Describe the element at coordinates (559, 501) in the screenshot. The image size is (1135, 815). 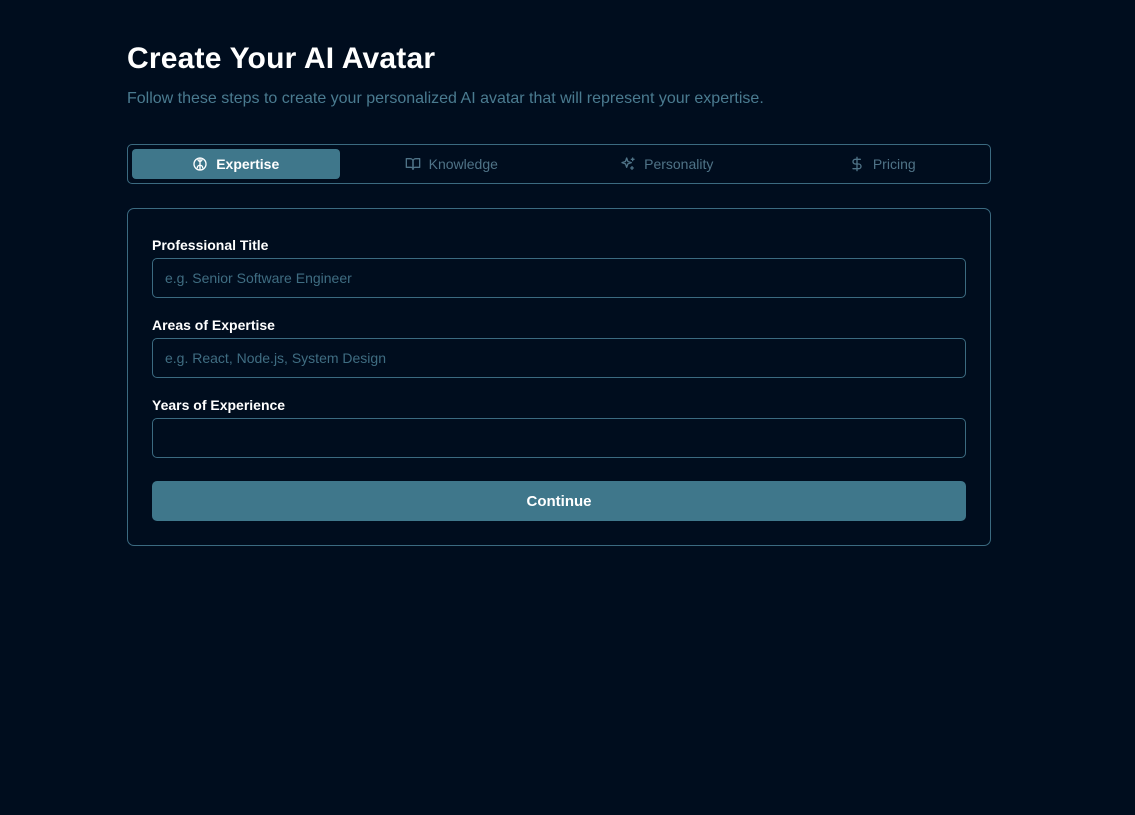
I see `continue-button: Continue` at that location.